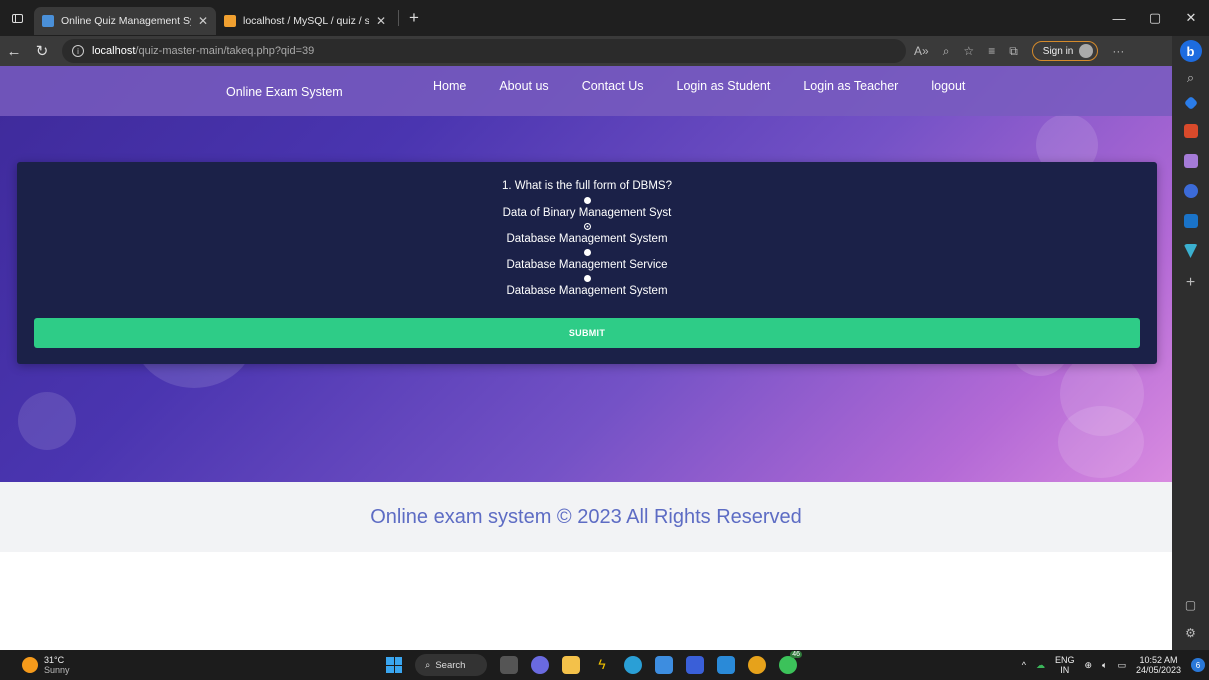  What do you see at coordinates (664, 665) in the screenshot?
I see `store-icon` at bounding box center [664, 665].